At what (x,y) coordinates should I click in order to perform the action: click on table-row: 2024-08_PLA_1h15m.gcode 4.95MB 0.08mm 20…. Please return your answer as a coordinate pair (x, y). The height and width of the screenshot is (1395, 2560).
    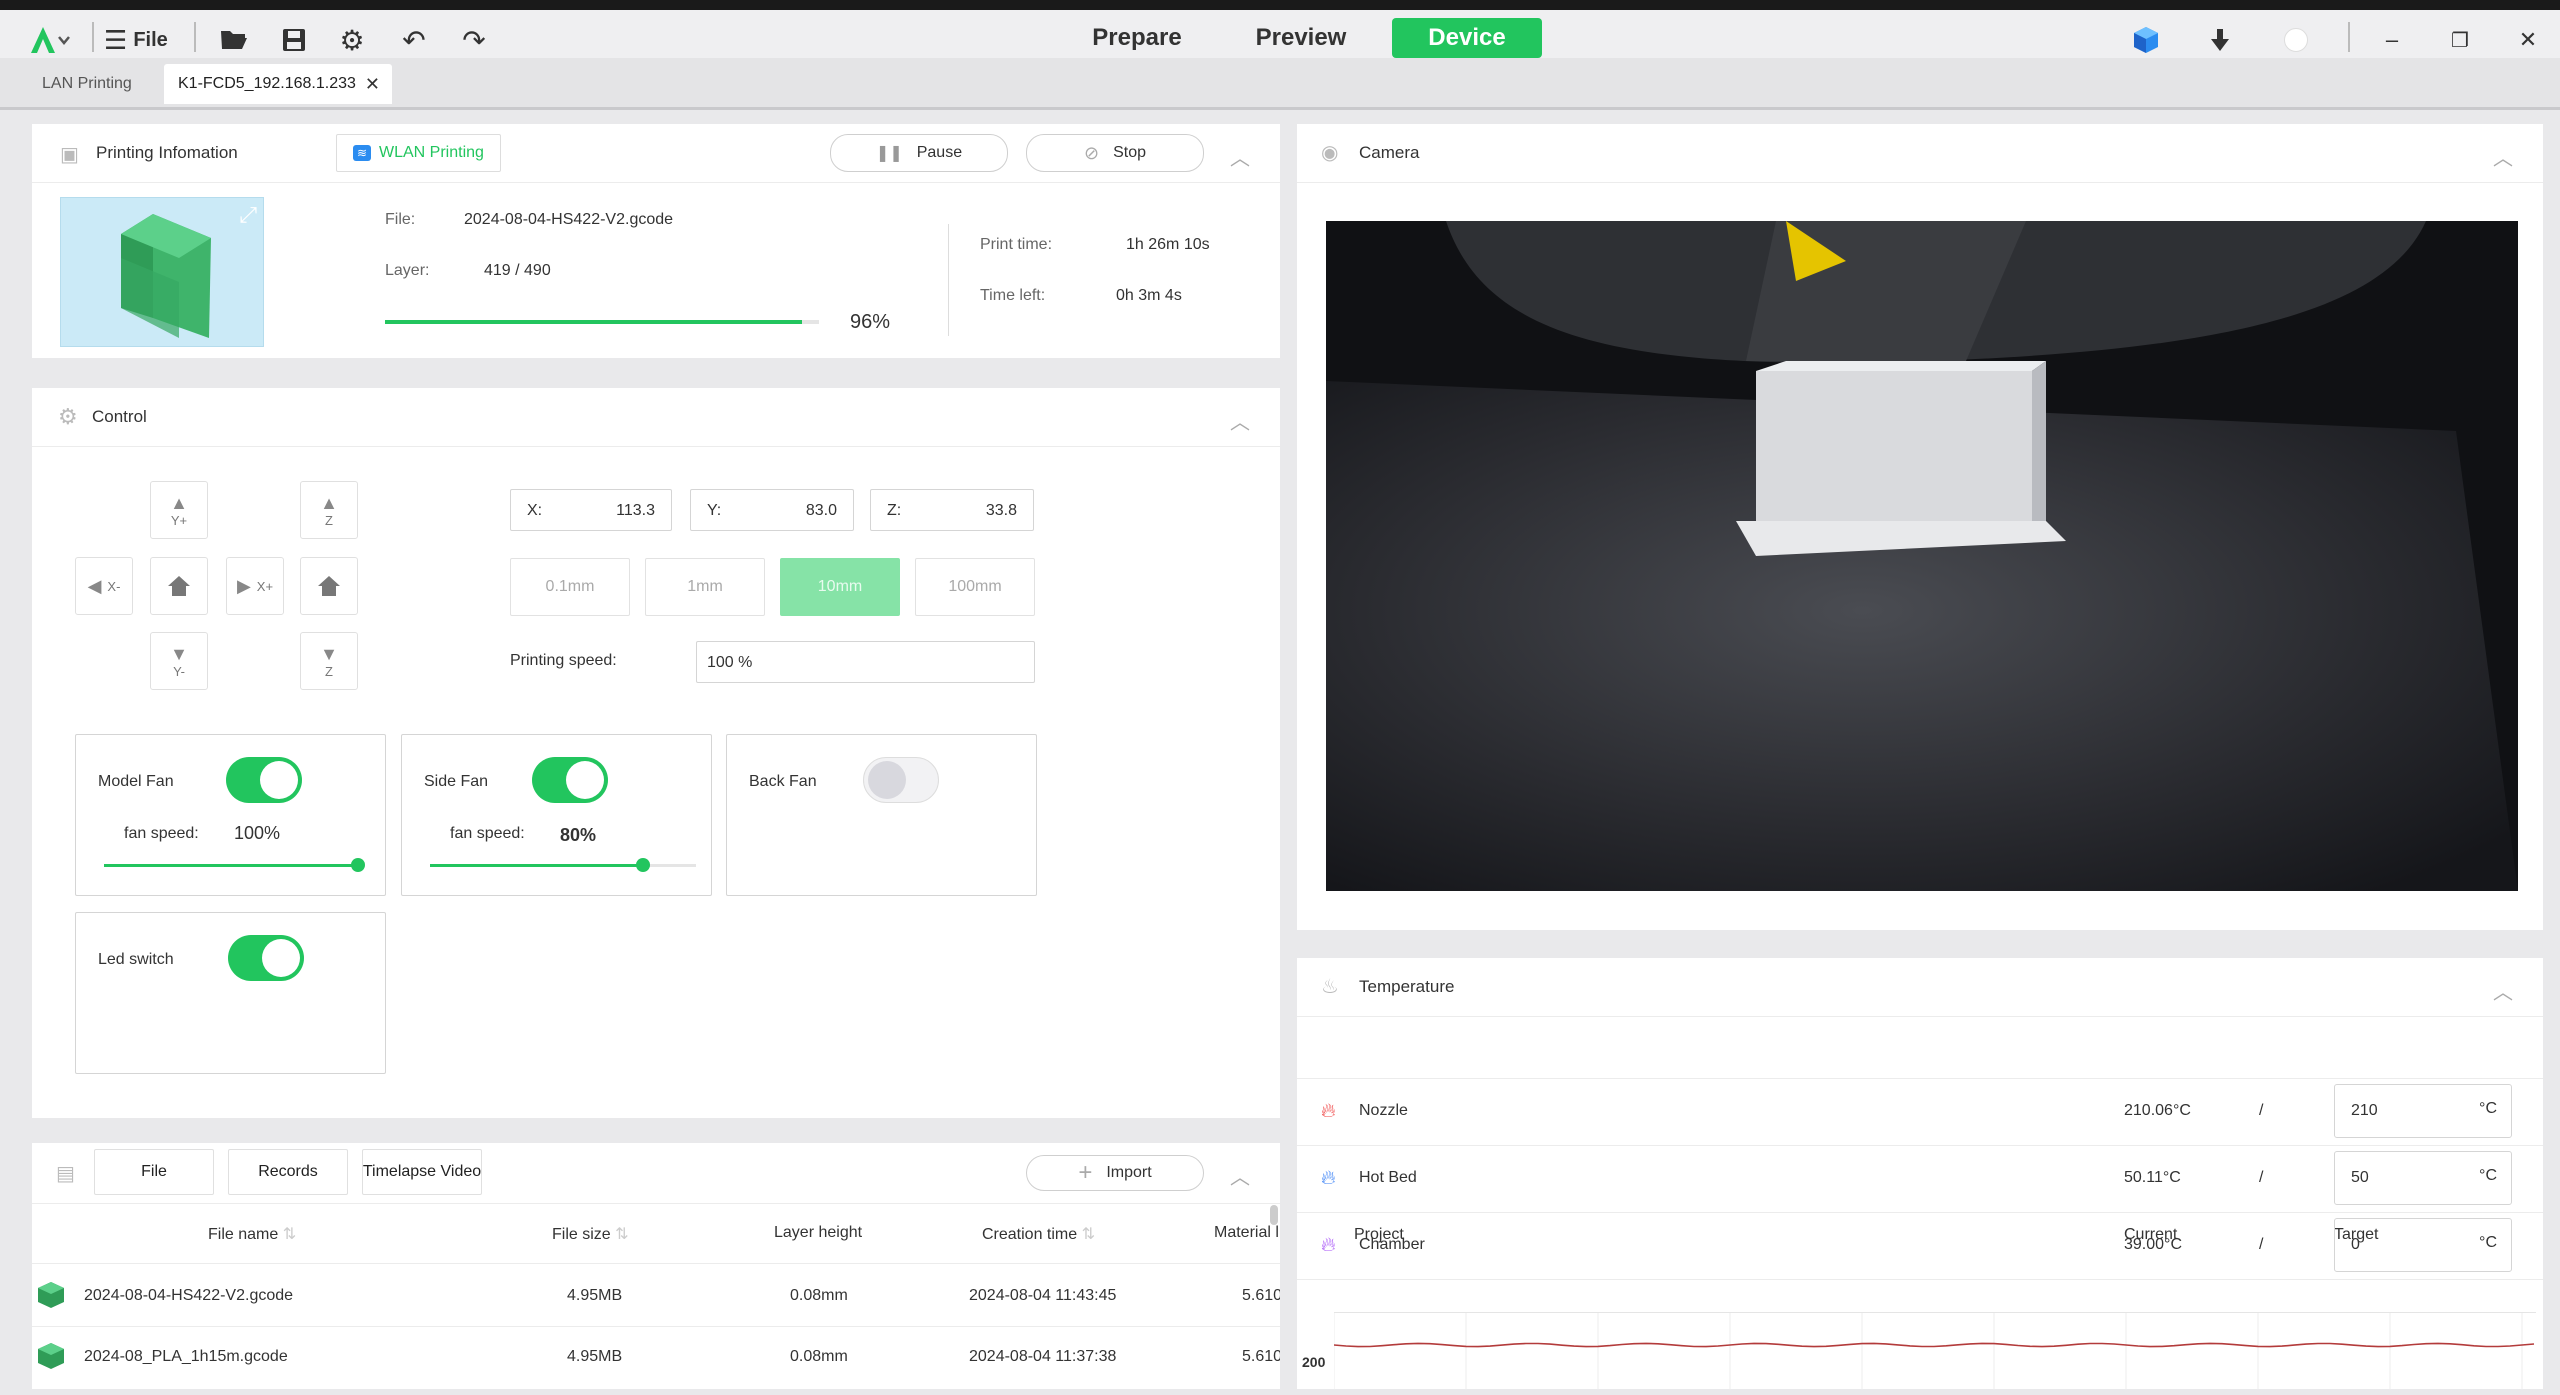
    Looking at the image, I should click on (656, 1358).